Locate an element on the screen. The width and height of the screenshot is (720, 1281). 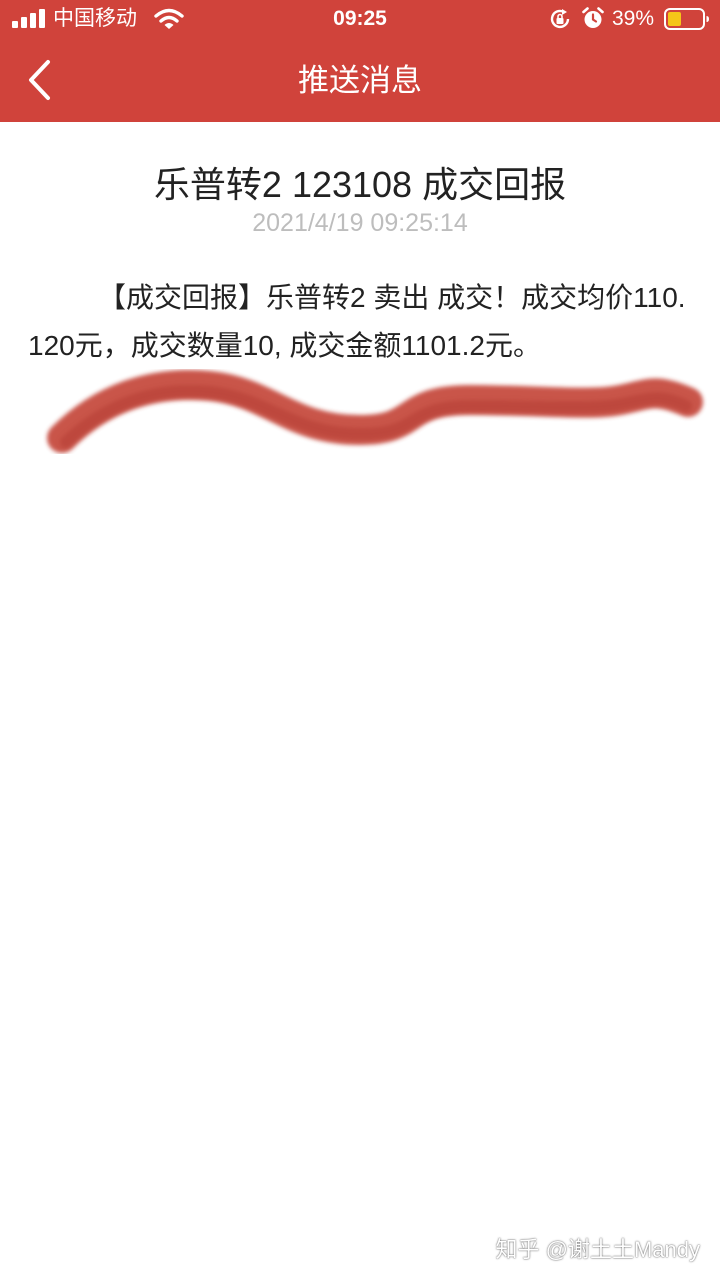
watermark: 知乎 @谢土土Mandy is located at coordinates (597, 1249).